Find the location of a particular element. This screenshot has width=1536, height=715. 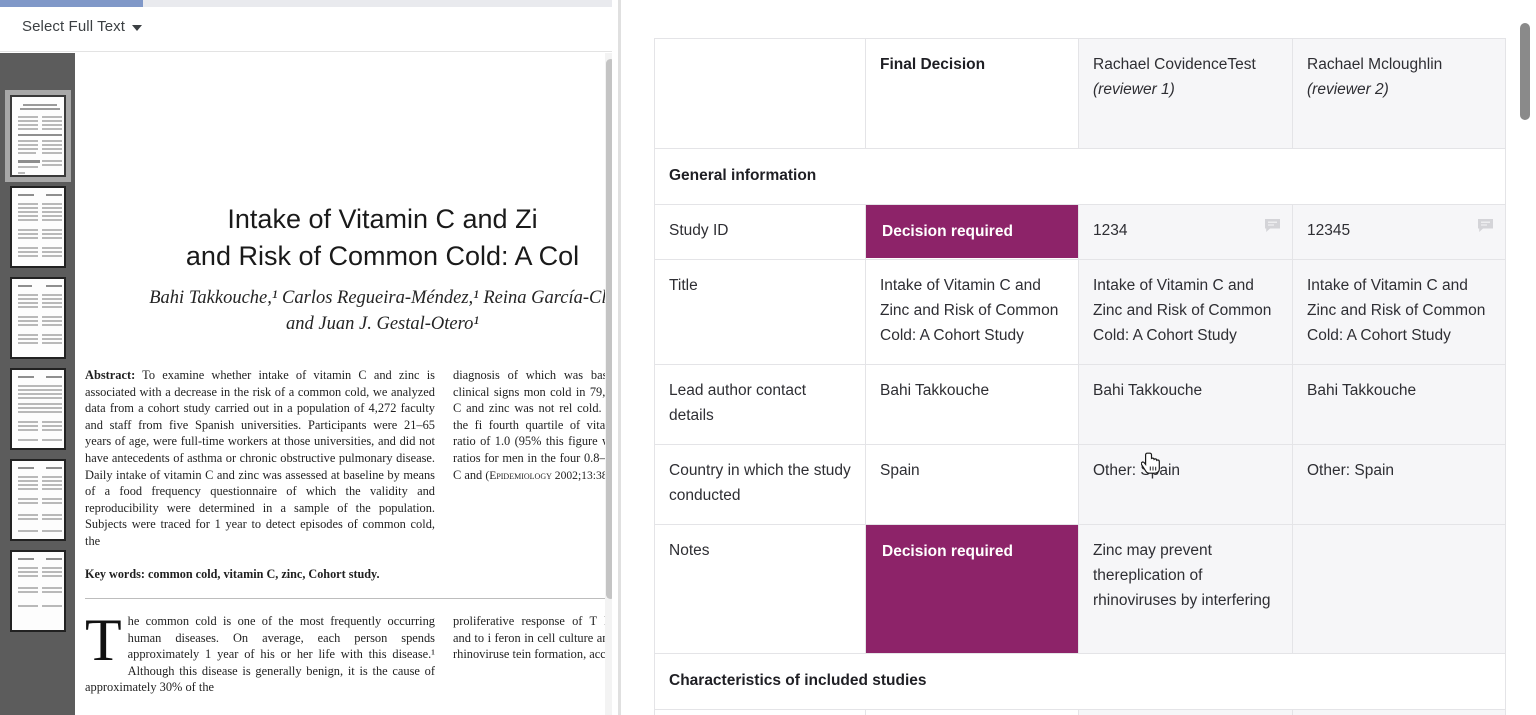

paper-title-line-2: and Risk of Common Cold: A Col is located at coordinates (382, 256).